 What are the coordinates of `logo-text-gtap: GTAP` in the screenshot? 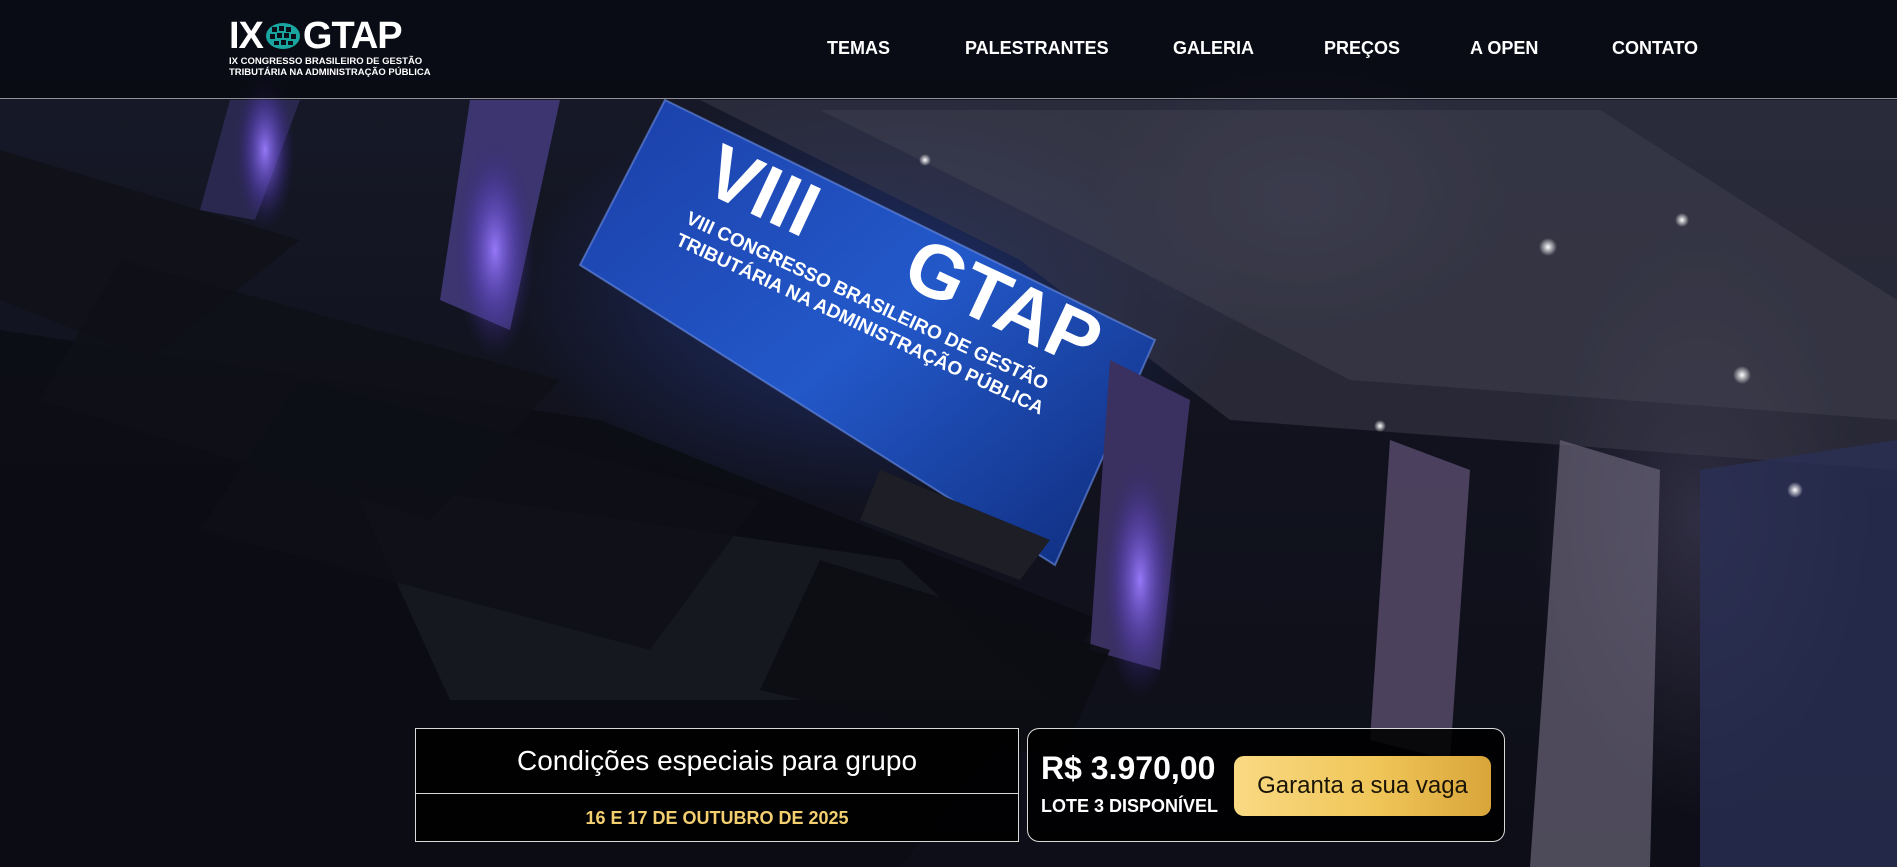 It's located at (352, 36).